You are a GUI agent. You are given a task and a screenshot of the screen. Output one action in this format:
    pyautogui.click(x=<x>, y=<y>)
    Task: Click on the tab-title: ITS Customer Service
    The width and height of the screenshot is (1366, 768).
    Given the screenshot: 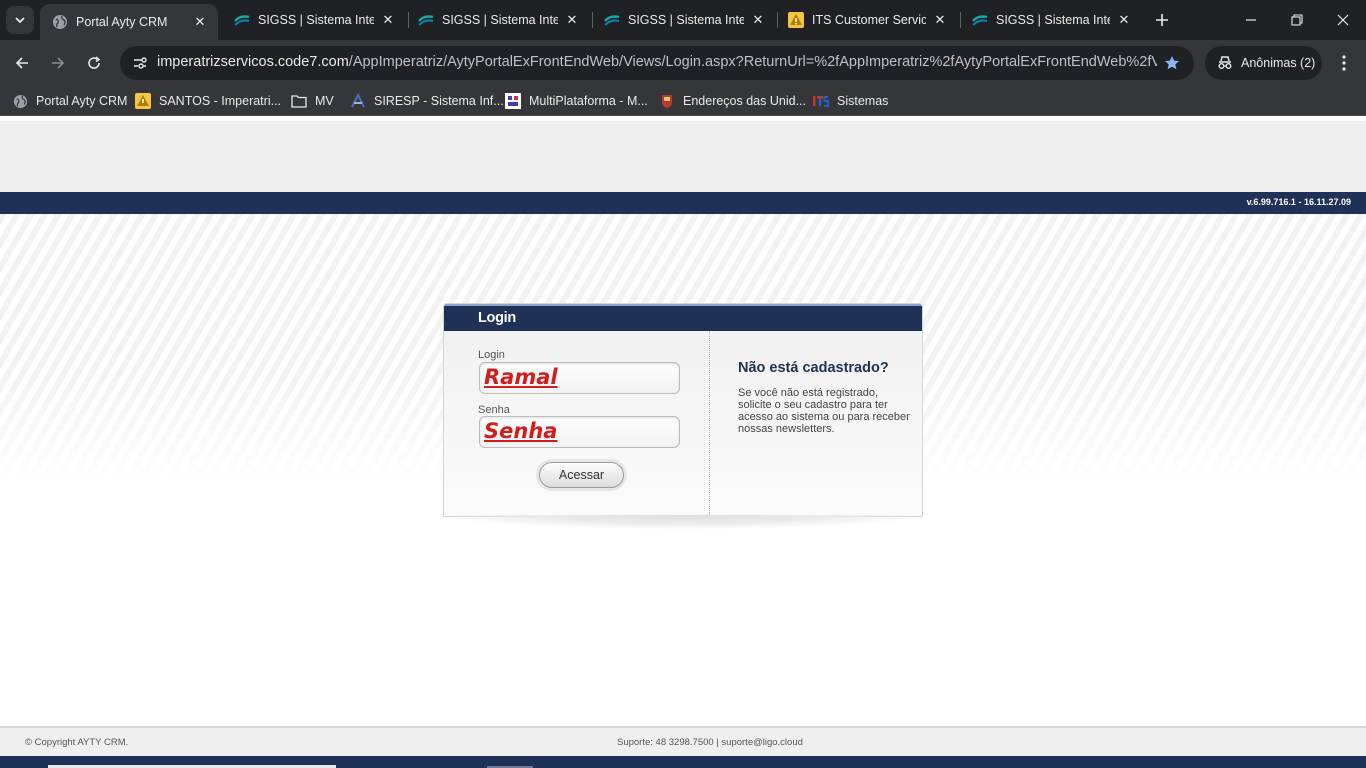 What is the action you would take?
    pyautogui.click(x=869, y=20)
    